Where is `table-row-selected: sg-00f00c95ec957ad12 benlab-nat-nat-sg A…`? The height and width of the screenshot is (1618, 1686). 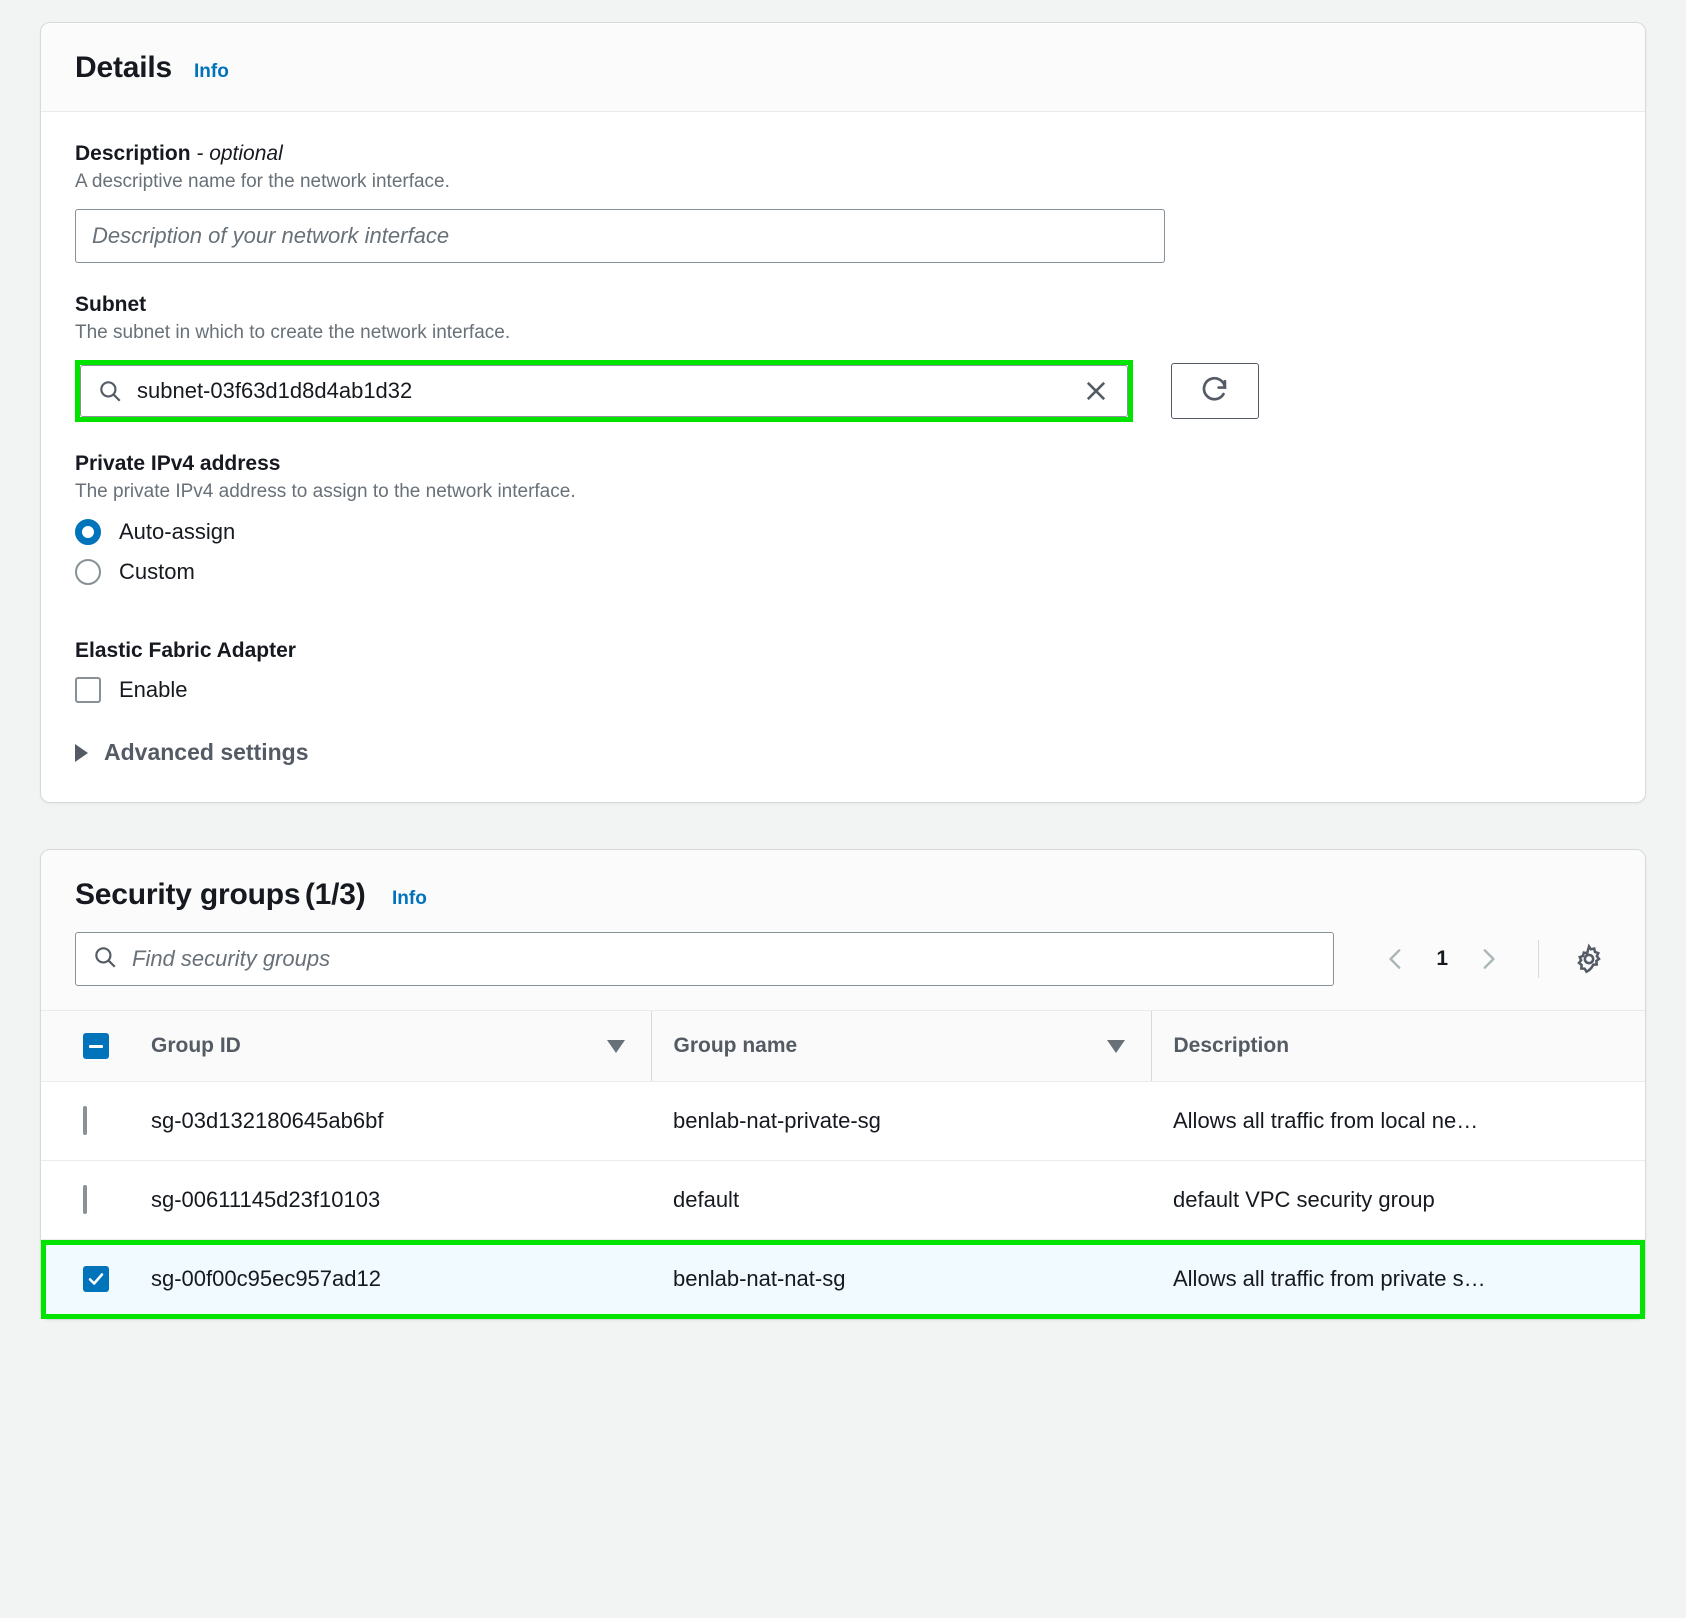 table-row-selected: sg-00f00c95ec957ad12 benlab-nat-nat-sg A… is located at coordinates (843, 1279).